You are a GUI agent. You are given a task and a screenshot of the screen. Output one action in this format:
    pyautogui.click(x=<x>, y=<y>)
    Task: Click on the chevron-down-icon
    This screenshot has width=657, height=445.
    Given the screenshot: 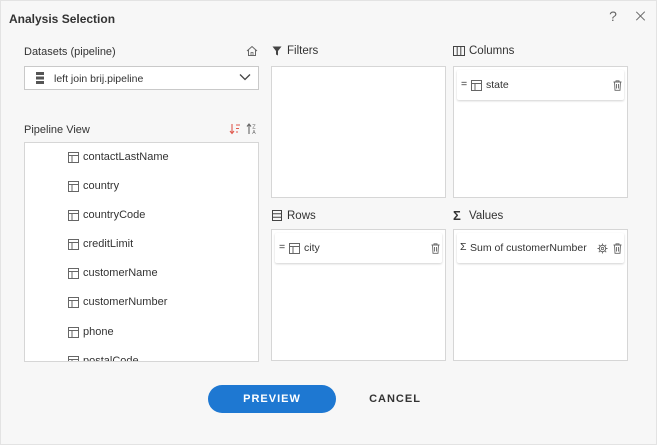 What is the action you would take?
    pyautogui.click(x=245, y=77)
    